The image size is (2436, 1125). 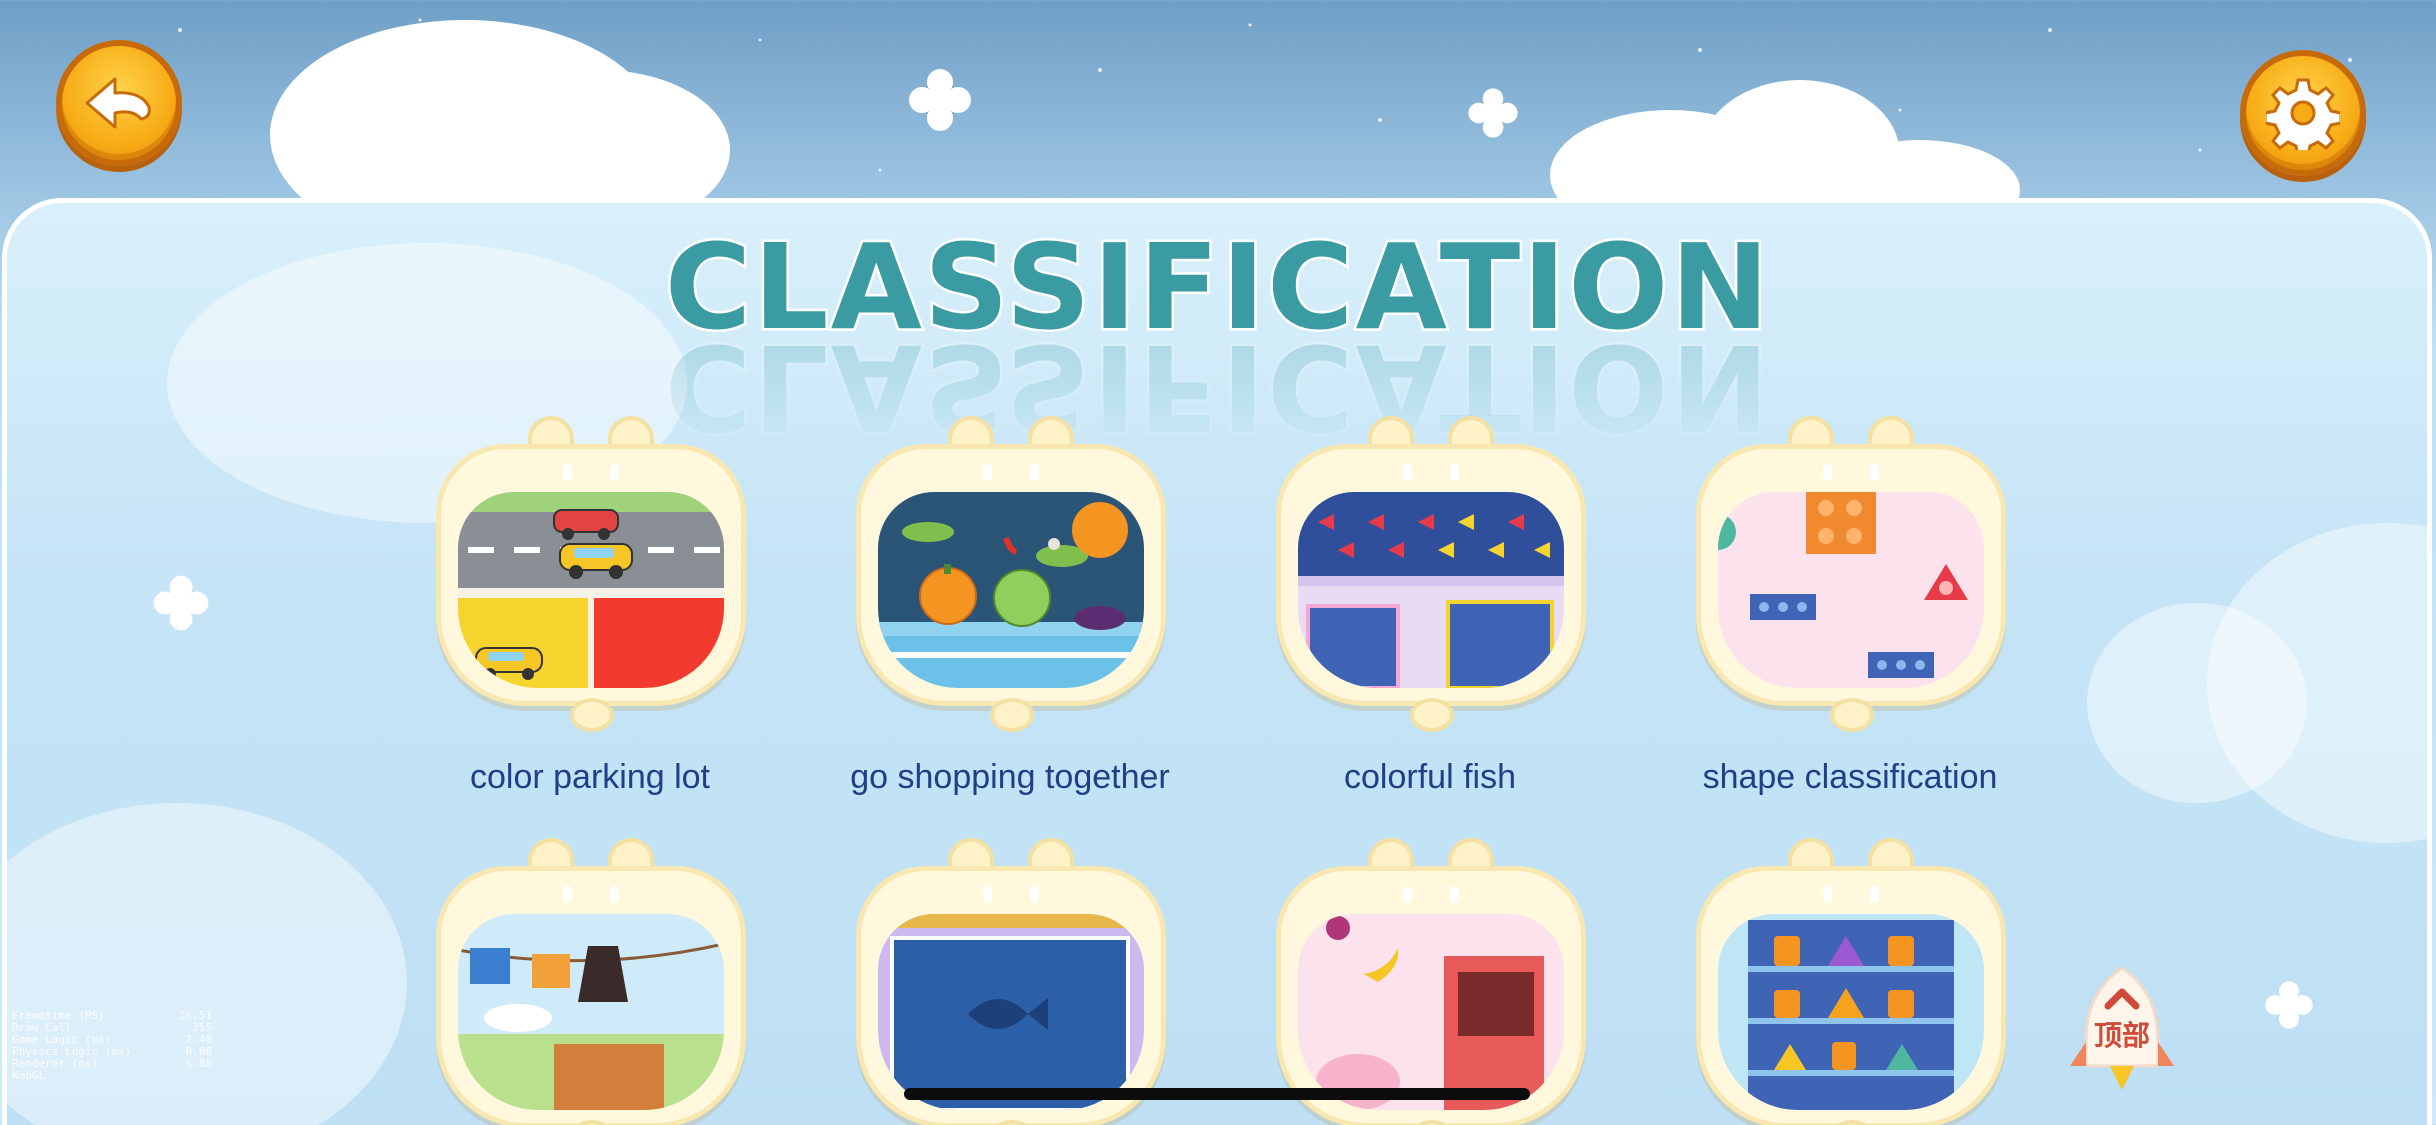 I want to click on game-card-go-shopping-together, so click(x=1011, y=581).